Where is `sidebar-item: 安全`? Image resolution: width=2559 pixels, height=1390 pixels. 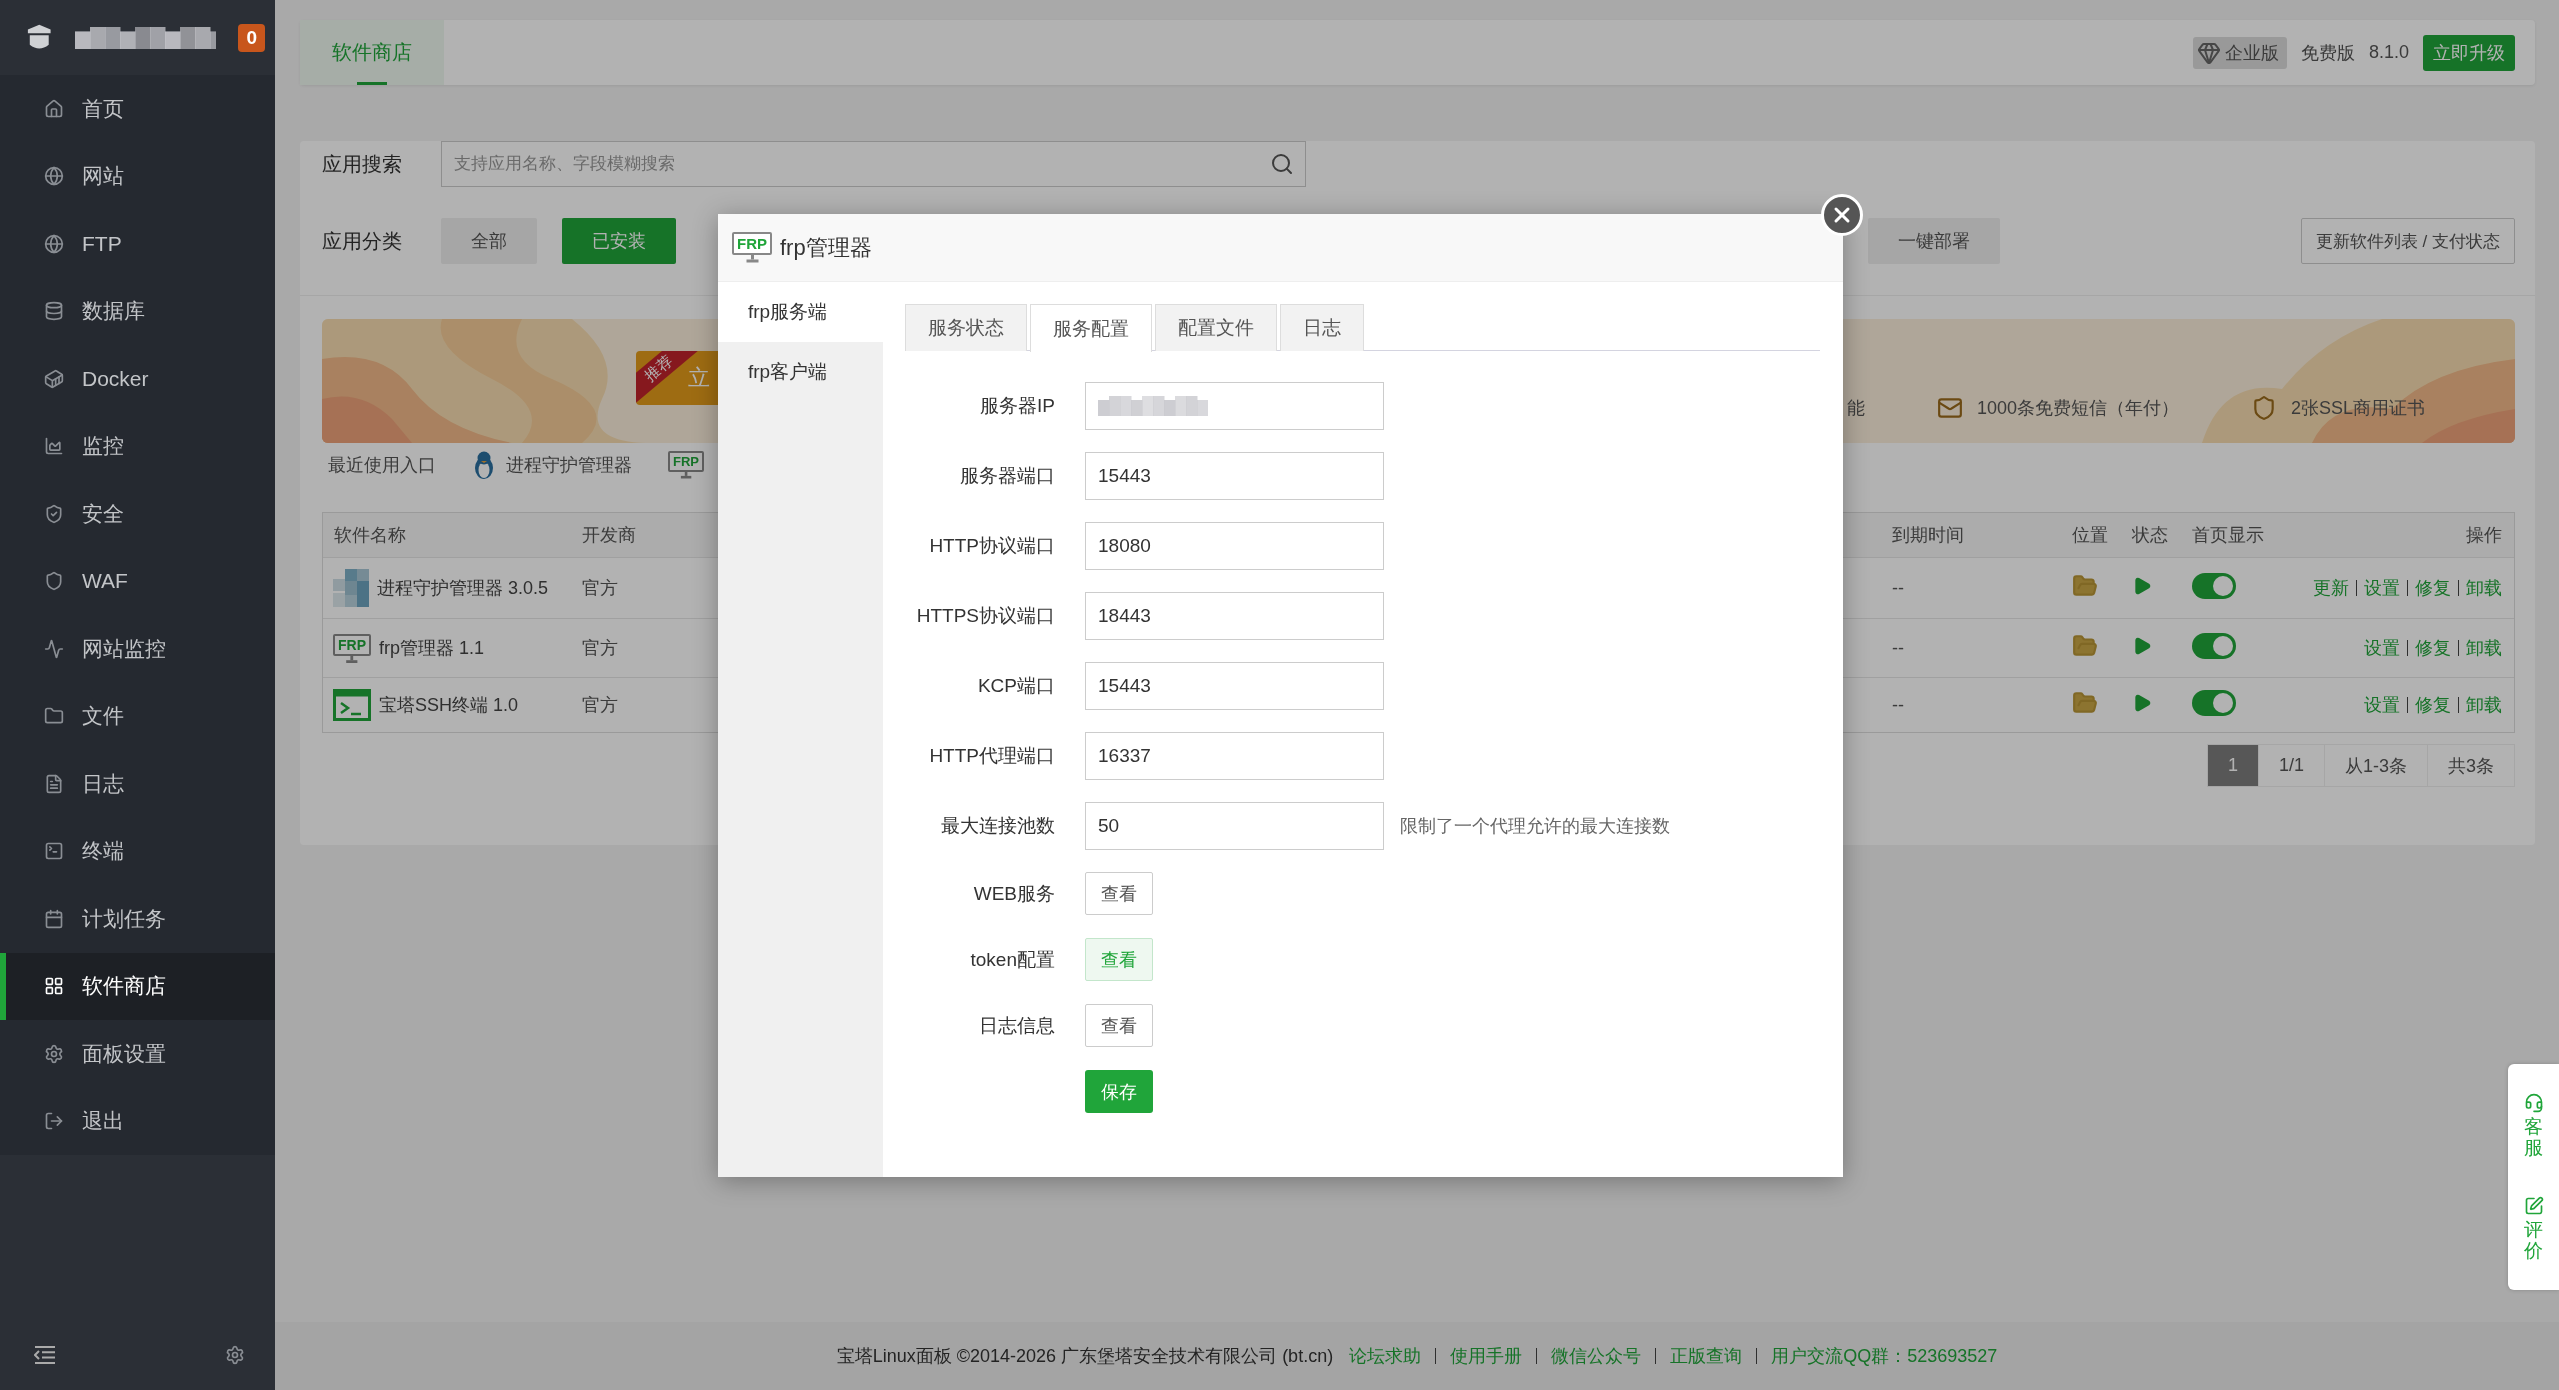 sidebar-item: 安全 is located at coordinates (137, 514).